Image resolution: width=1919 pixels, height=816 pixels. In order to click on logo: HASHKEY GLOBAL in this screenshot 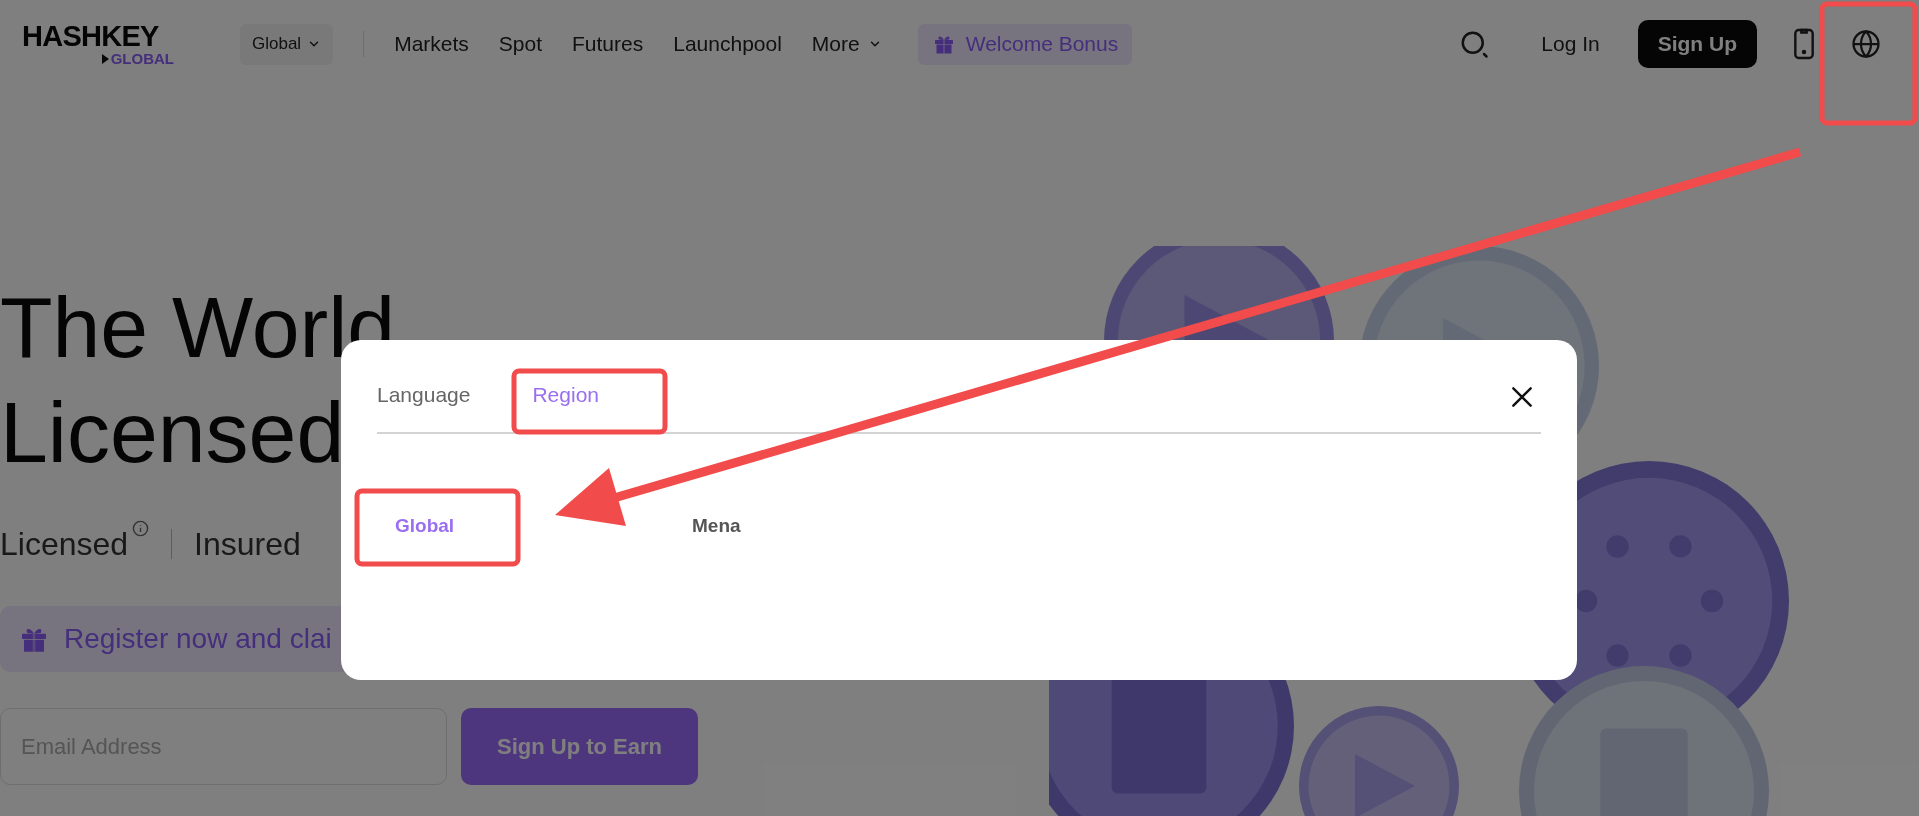, I will do `click(102, 44)`.